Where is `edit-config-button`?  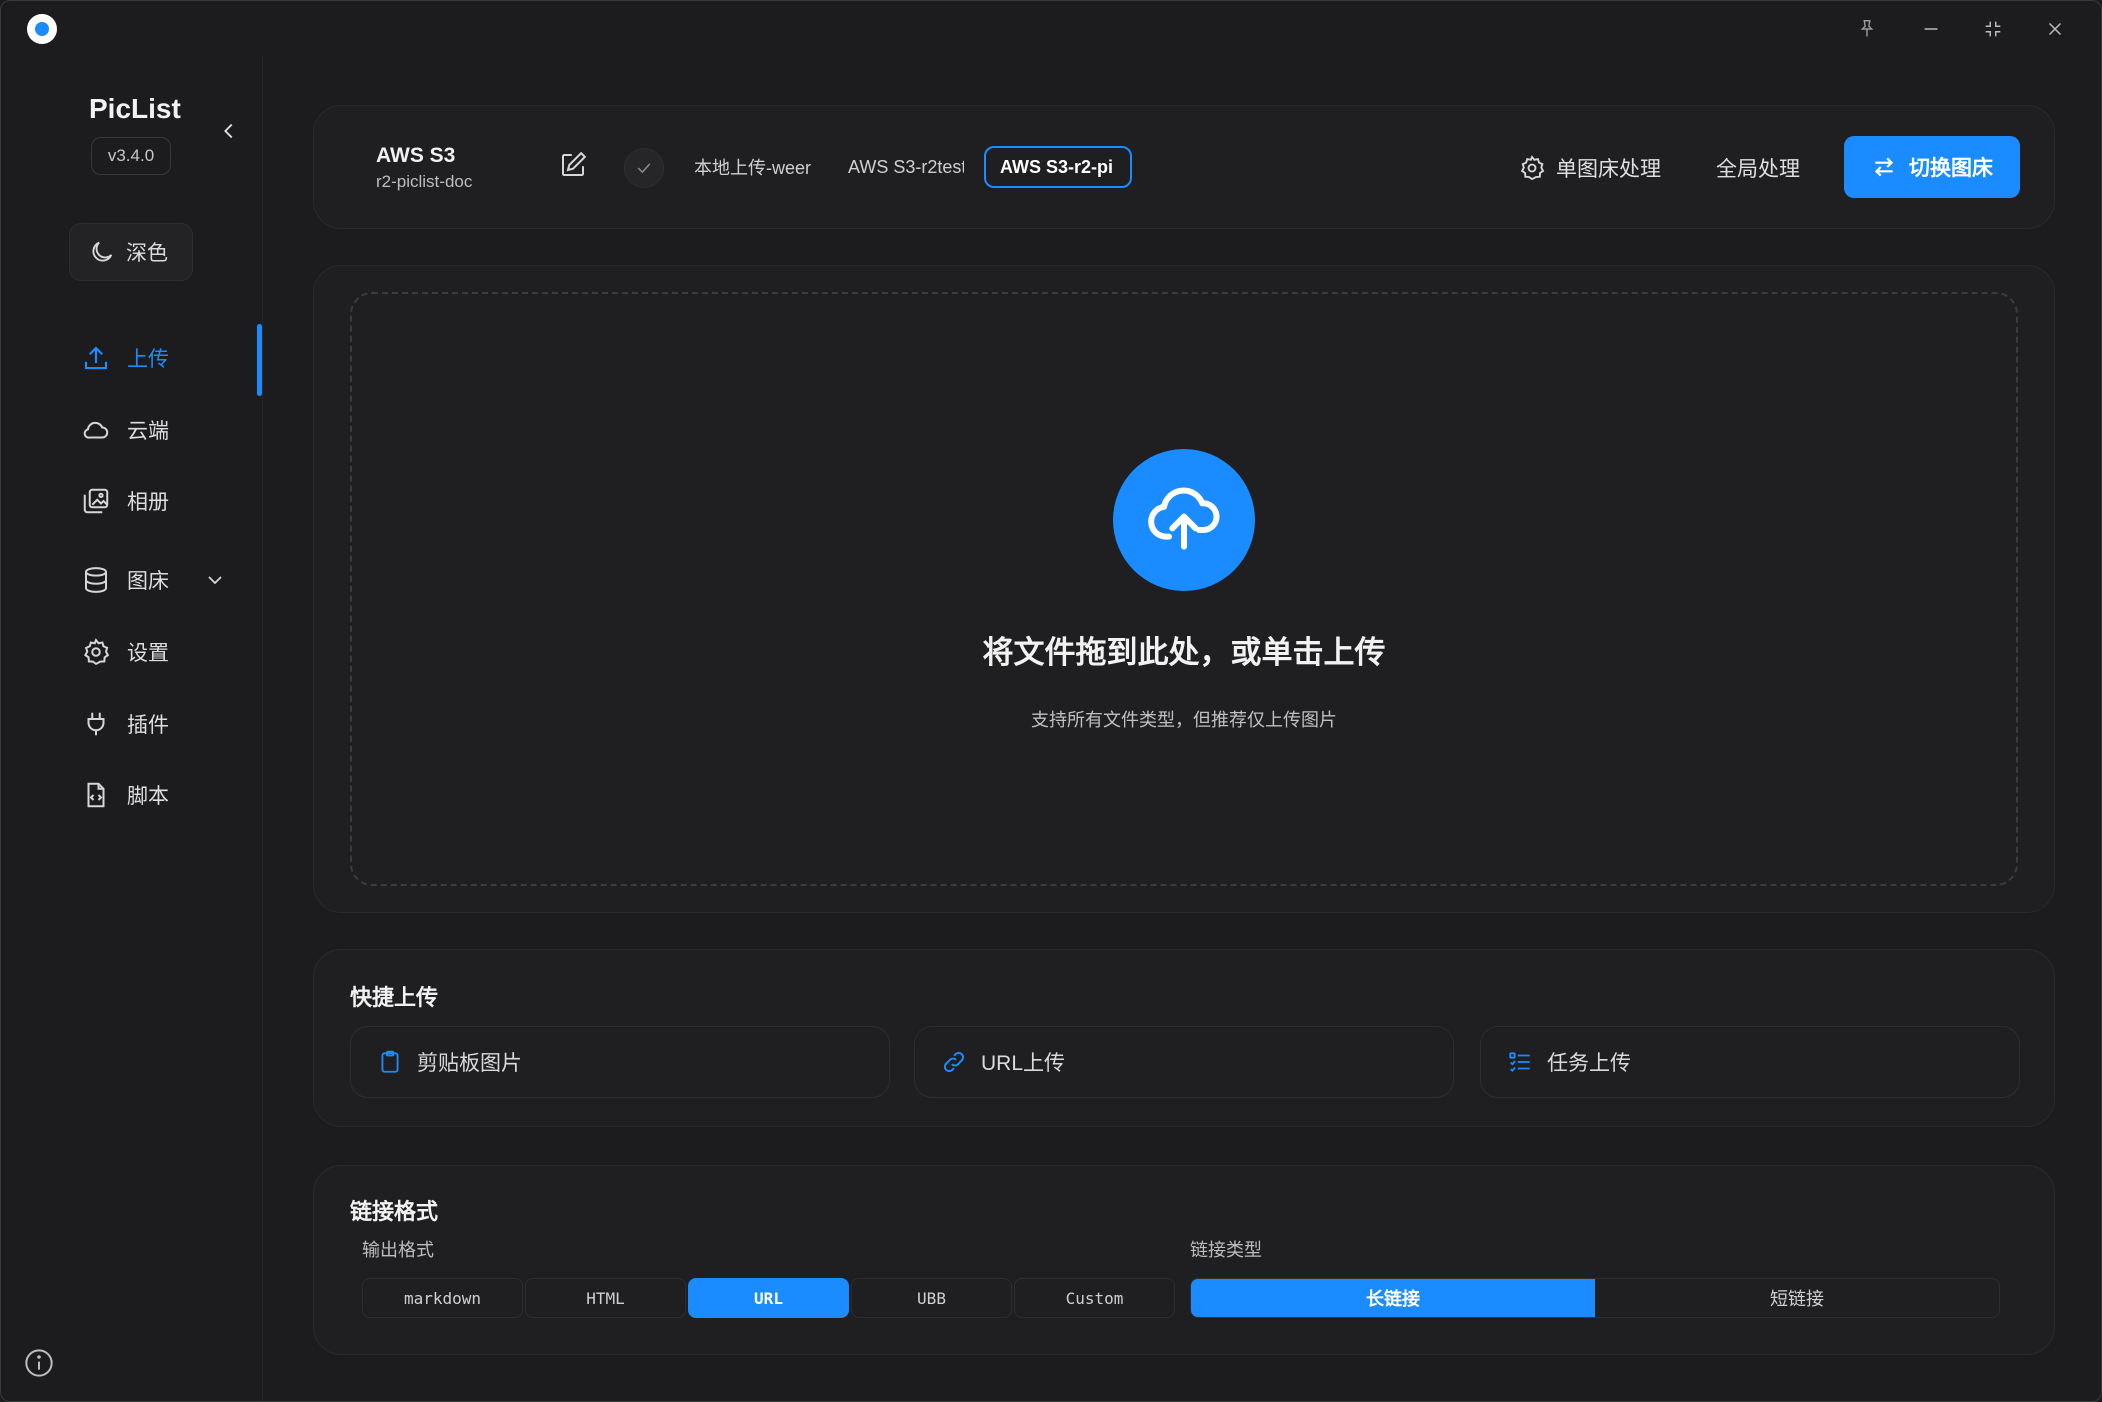
edit-config-button is located at coordinates (575, 167).